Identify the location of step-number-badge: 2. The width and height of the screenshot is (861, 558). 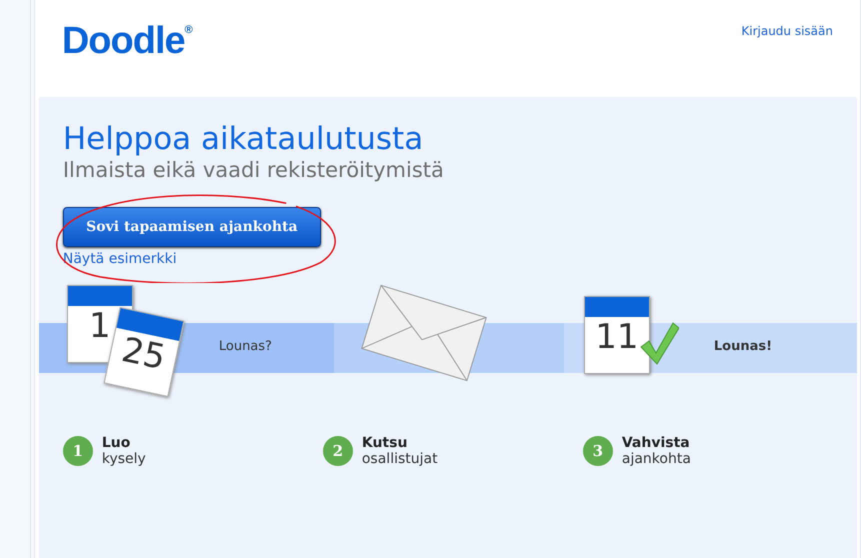
(337, 451).